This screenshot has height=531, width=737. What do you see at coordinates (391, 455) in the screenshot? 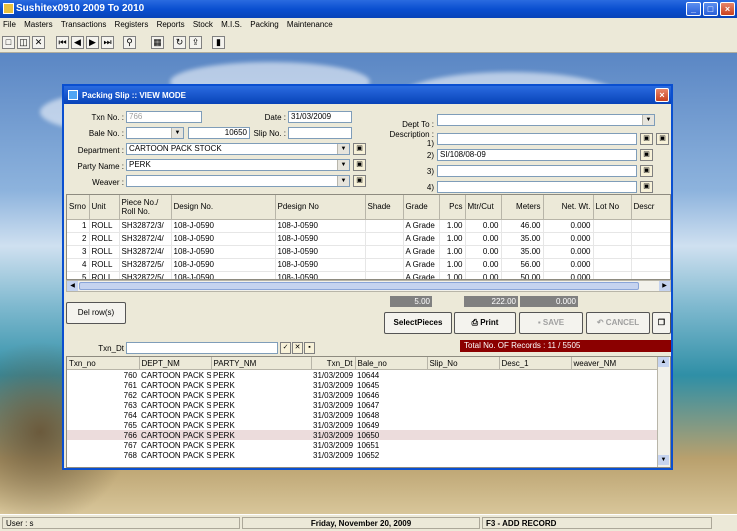
I see `list-cell-bale: 10652` at bounding box center [391, 455].